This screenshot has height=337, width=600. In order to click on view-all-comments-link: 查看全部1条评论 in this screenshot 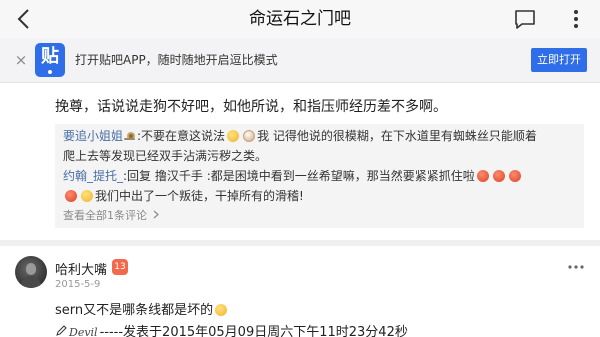, I will do `click(111, 215)`.